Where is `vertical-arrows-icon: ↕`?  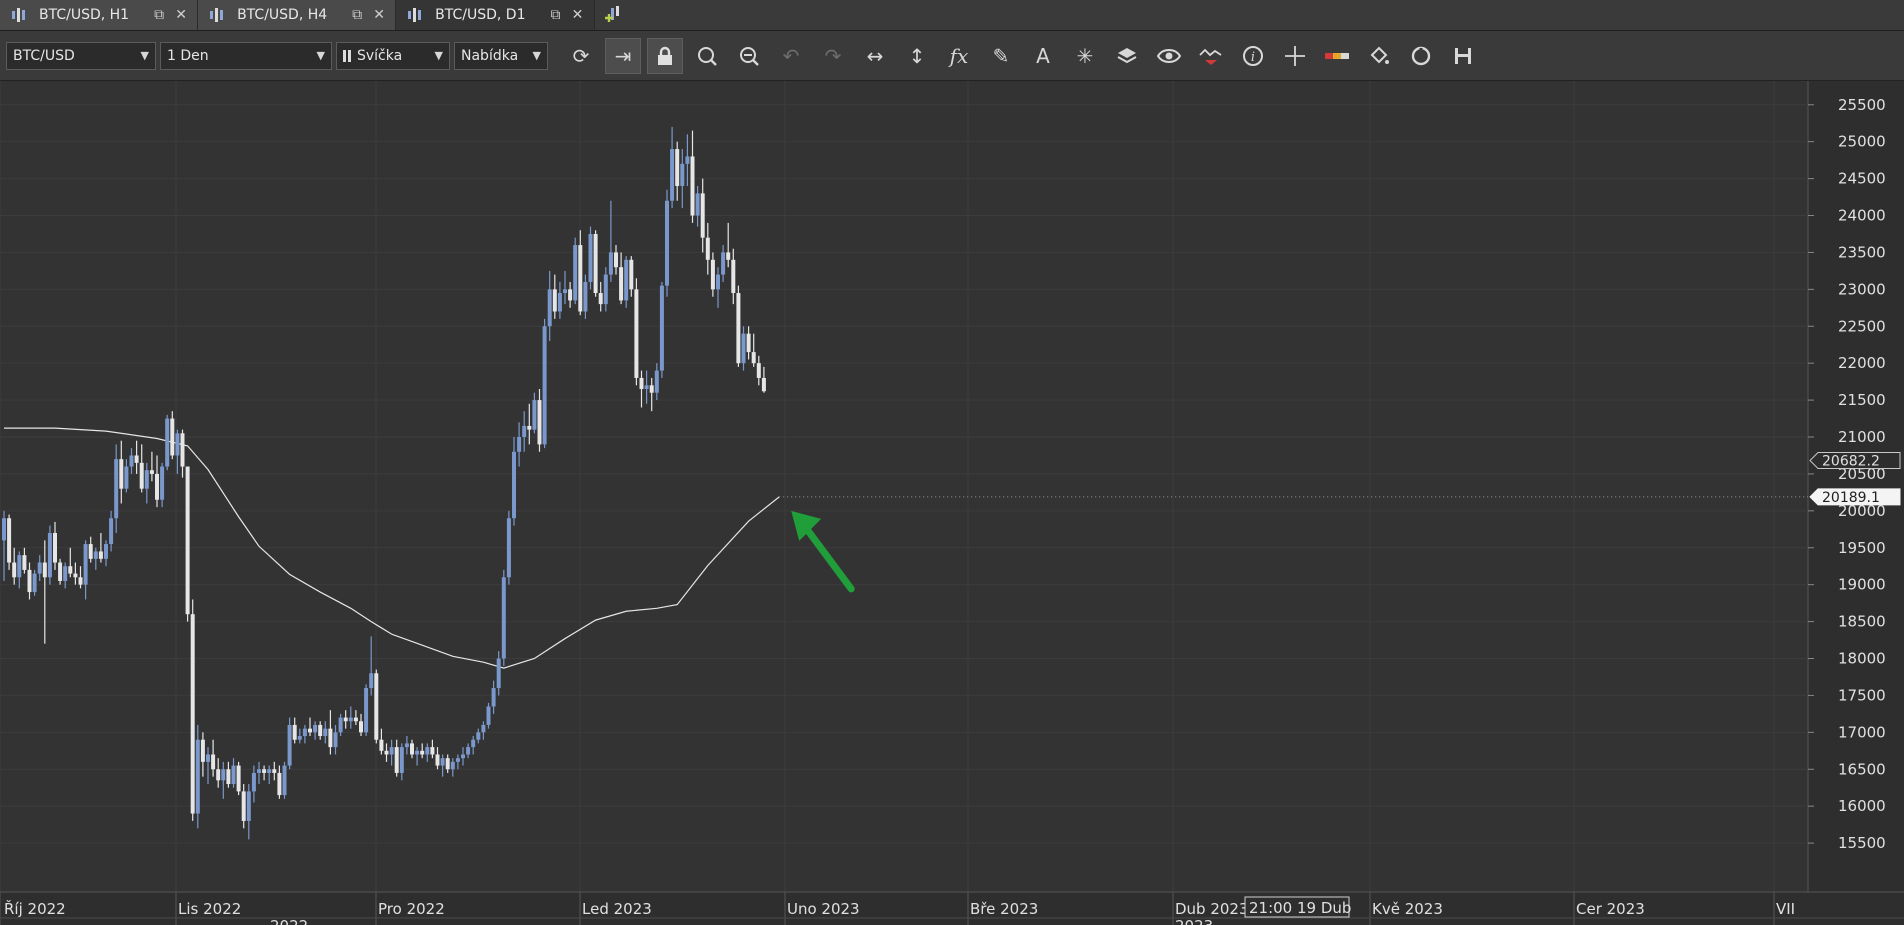 vertical-arrows-icon: ↕ is located at coordinates (917, 56).